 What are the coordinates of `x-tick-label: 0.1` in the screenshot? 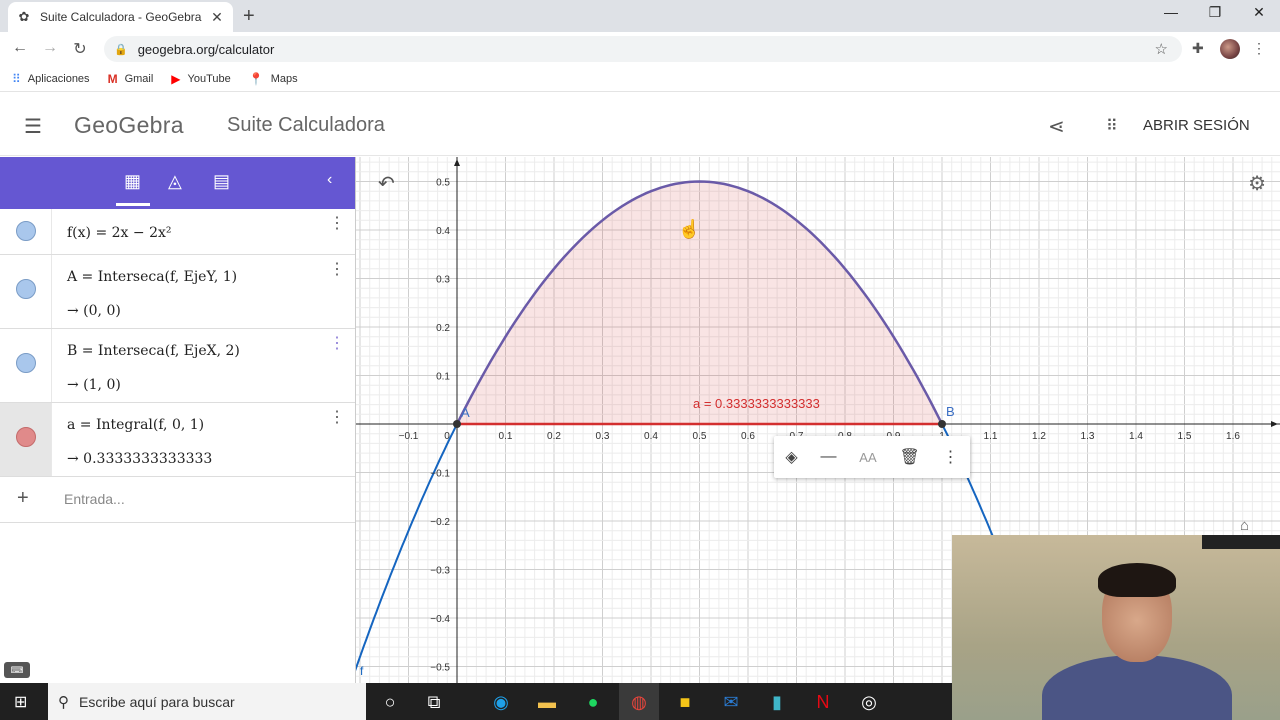 It's located at (506, 436).